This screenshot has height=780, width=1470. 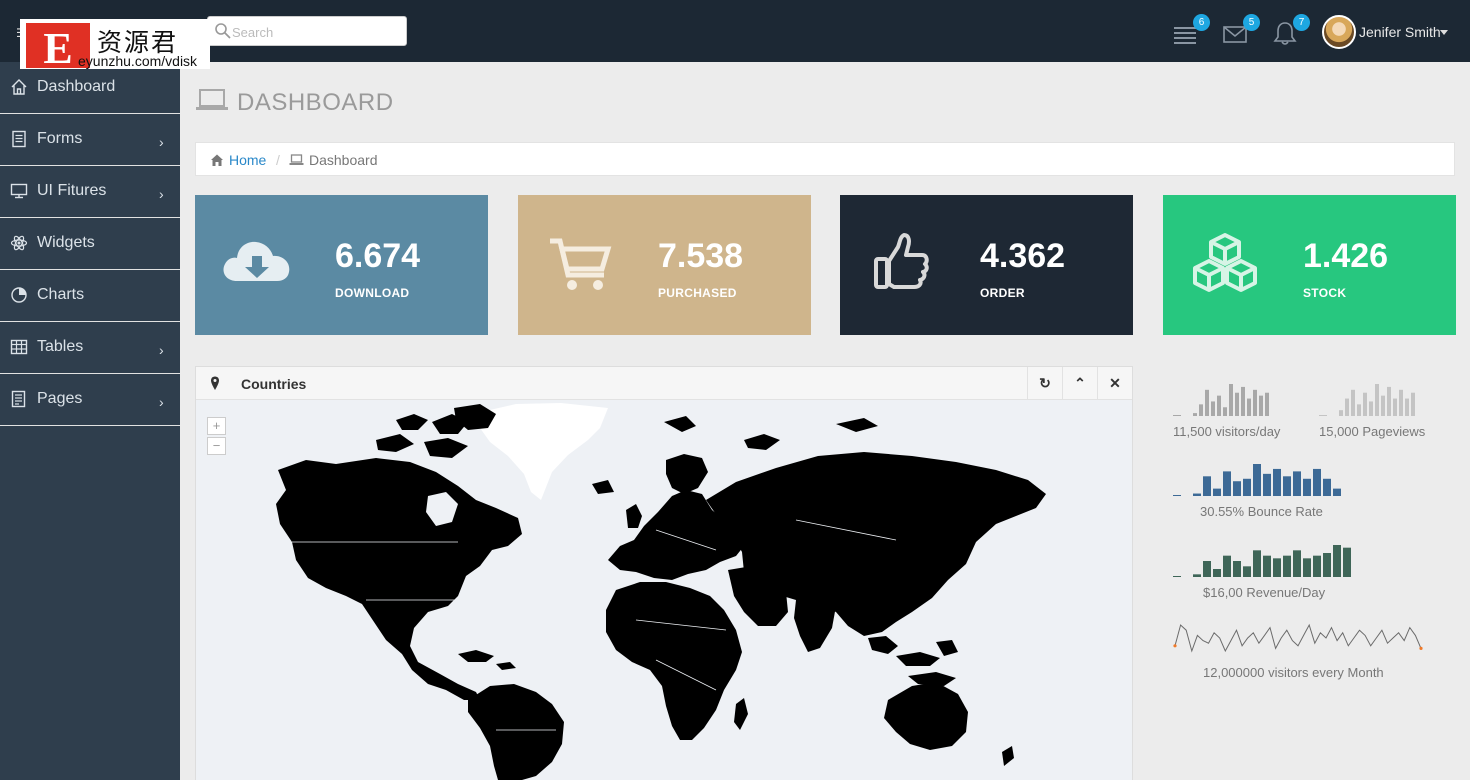 What do you see at coordinates (247, 160) in the screenshot?
I see `breadcrumb-home-link: Home` at bounding box center [247, 160].